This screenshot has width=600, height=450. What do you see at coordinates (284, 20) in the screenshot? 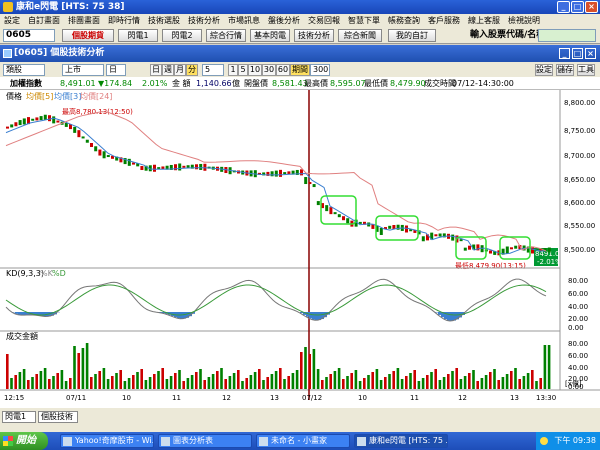
I see `menu-item: 盤後分析` at bounding box center [284, 20].